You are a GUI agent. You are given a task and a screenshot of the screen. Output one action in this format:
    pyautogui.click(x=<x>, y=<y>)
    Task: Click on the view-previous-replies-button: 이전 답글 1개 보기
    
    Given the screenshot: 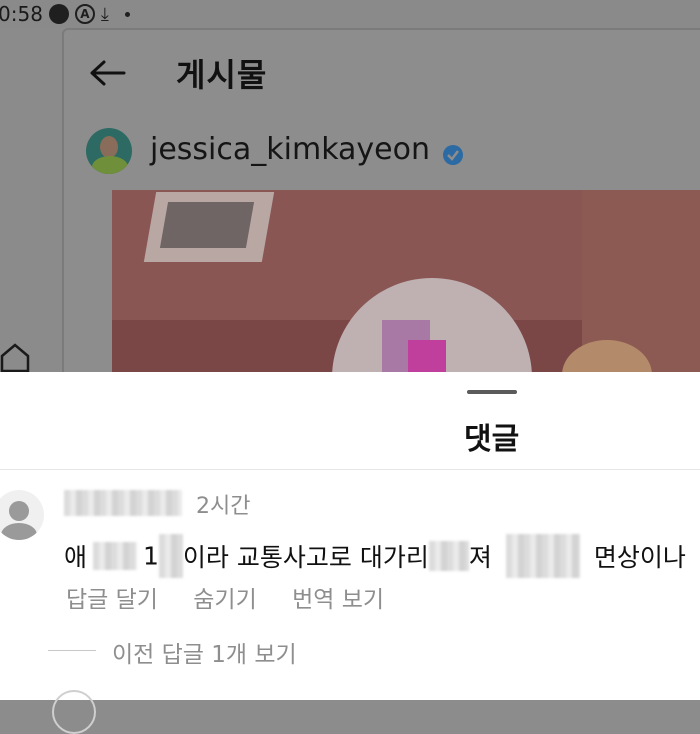 What is the action you would take?
    pyautogui.click(x=204, y=652)
    